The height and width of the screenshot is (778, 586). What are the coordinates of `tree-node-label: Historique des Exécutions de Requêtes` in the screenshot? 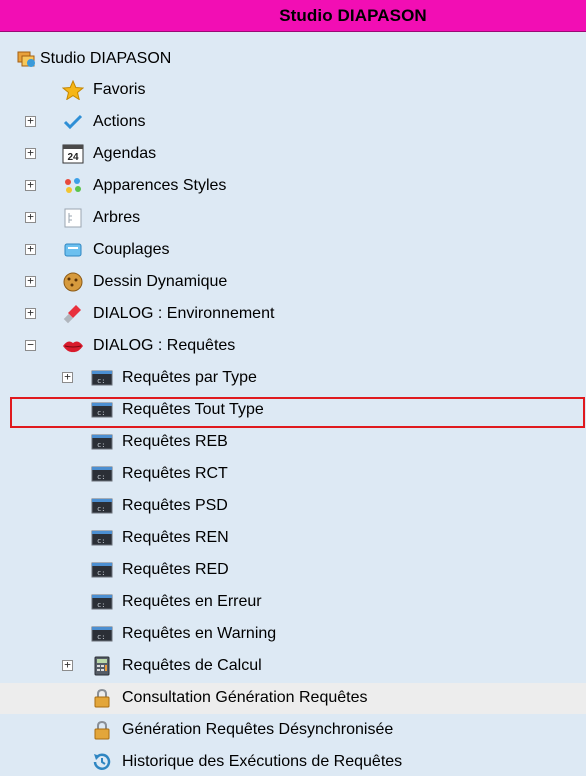 It's located at (262, 761).